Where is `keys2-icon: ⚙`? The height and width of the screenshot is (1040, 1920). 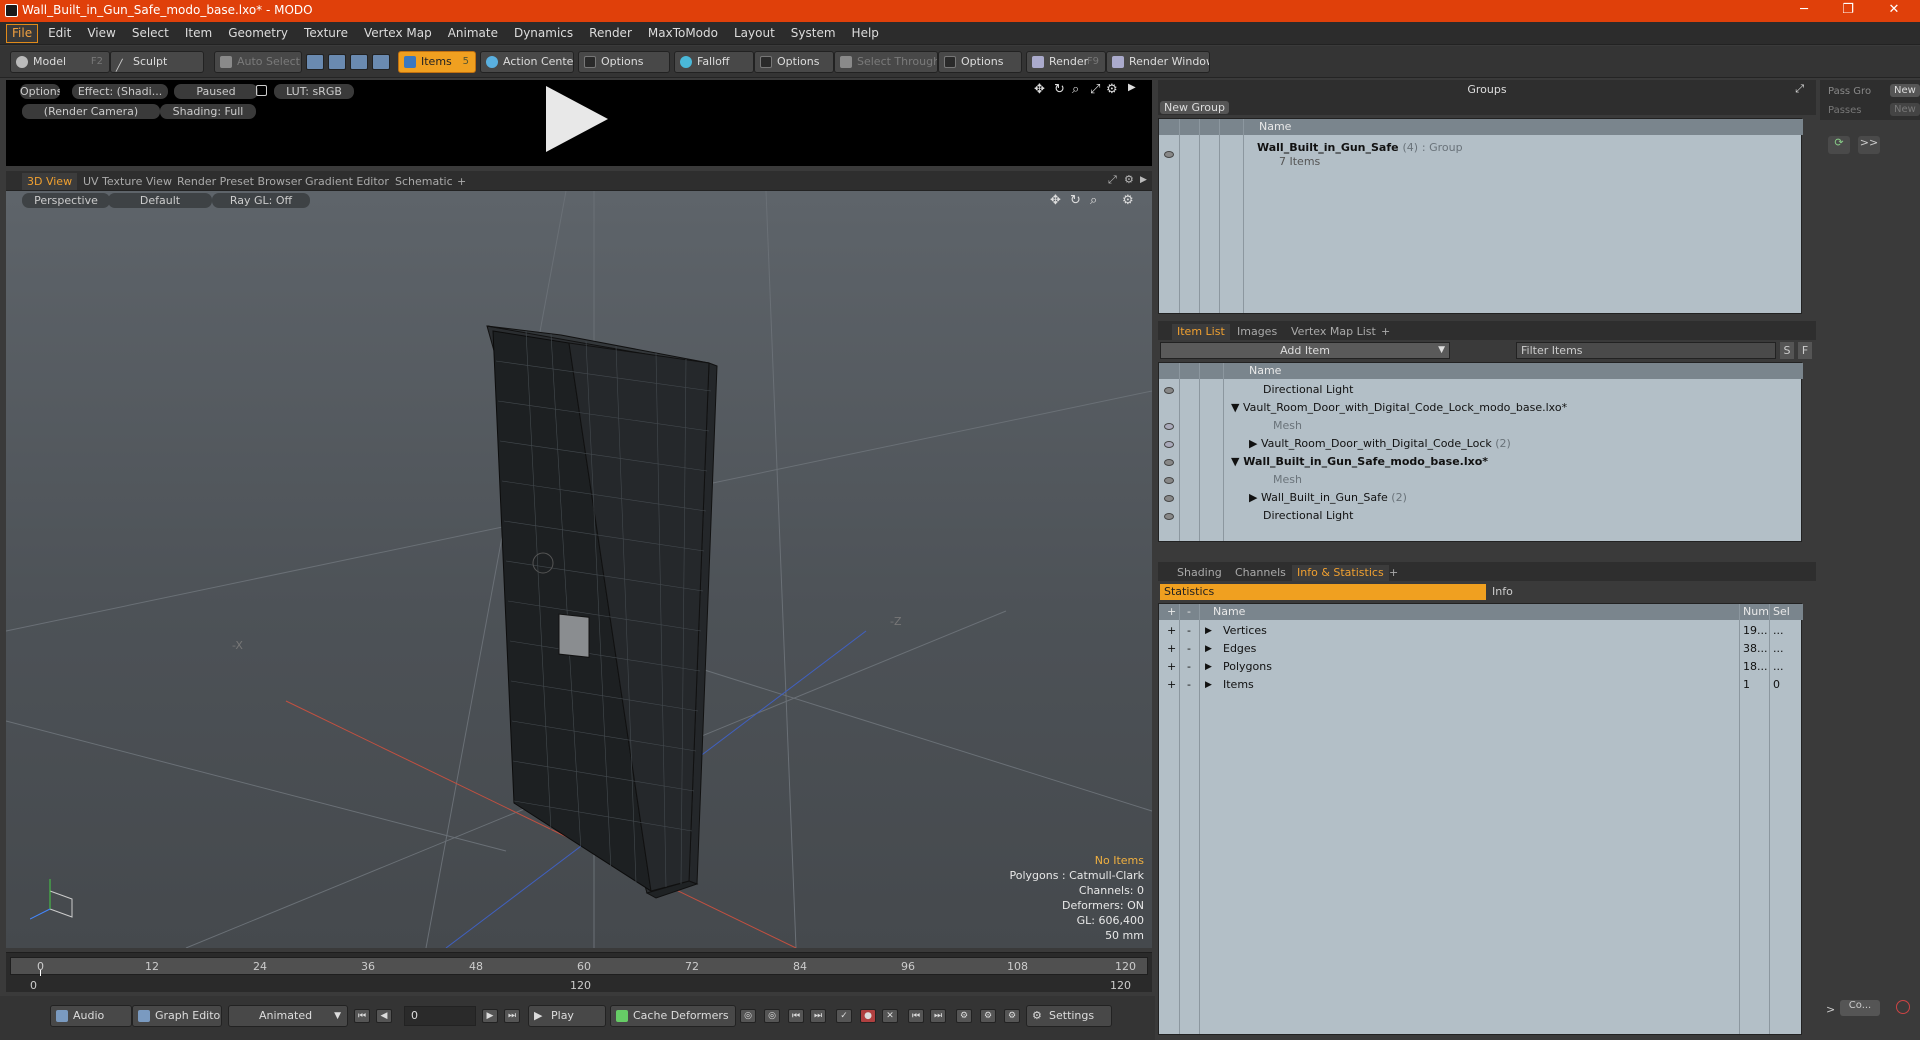 keys2-icon: ⚙ is located at coordinates (988, 1016).